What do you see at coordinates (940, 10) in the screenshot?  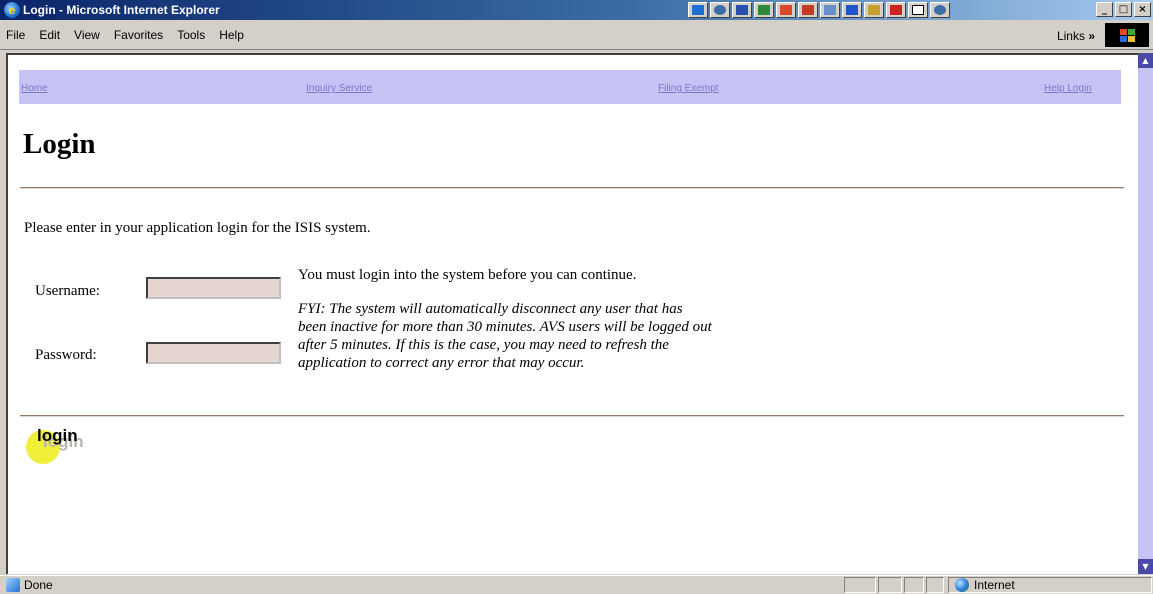 I see `search-icon` at bounding box center [940, 10].